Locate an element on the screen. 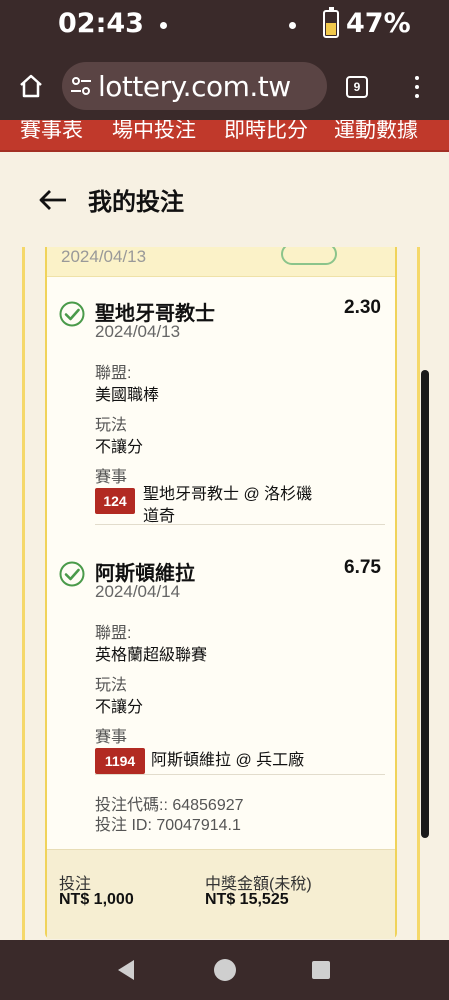 The height and width of the screenshot is (1000, 449). nav-home-icon is located at coordinates (225, 970).